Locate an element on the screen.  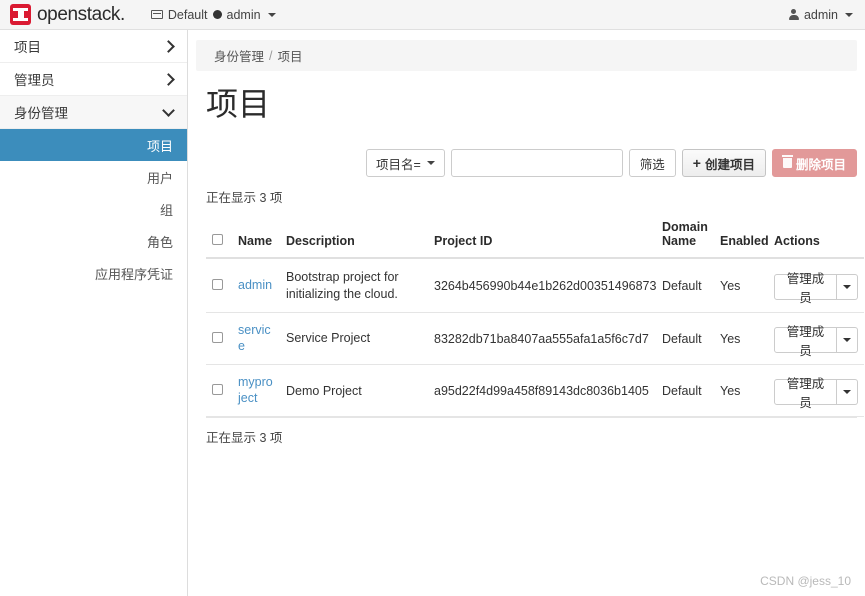
delete-projects-label: 删除项目 is located at coordinates (820, 164).